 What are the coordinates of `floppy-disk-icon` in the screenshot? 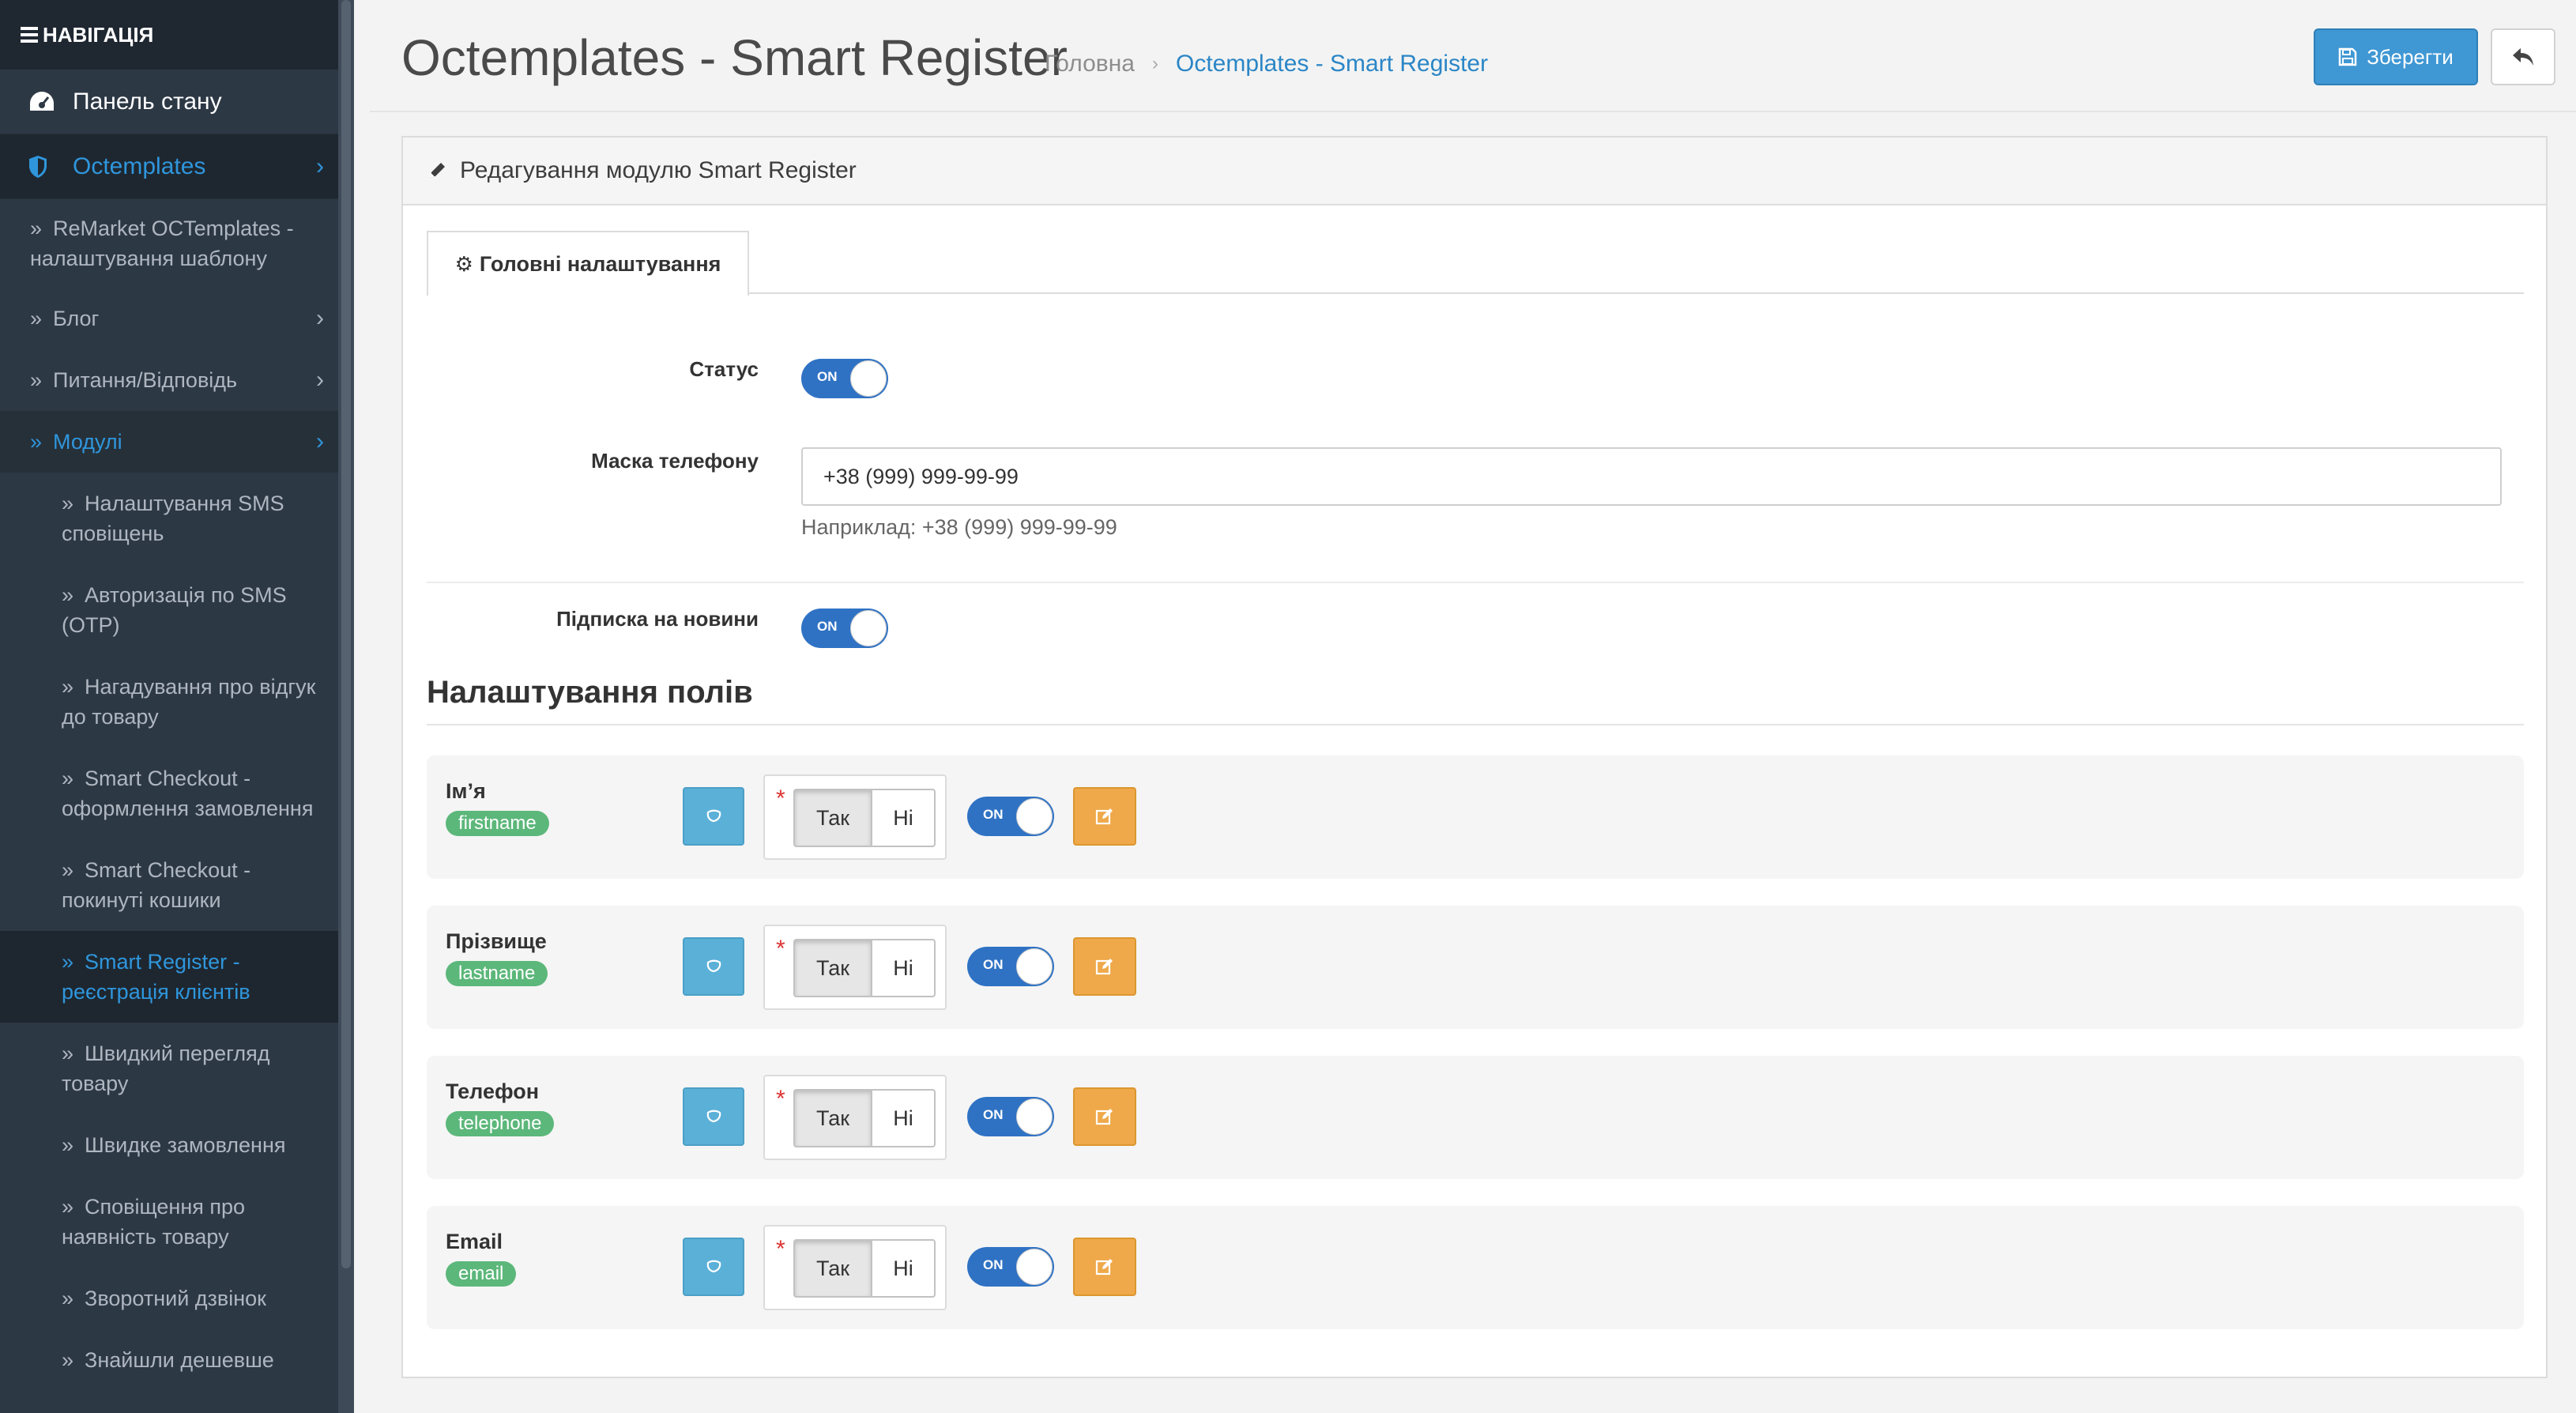 It's located at (2347, 56).